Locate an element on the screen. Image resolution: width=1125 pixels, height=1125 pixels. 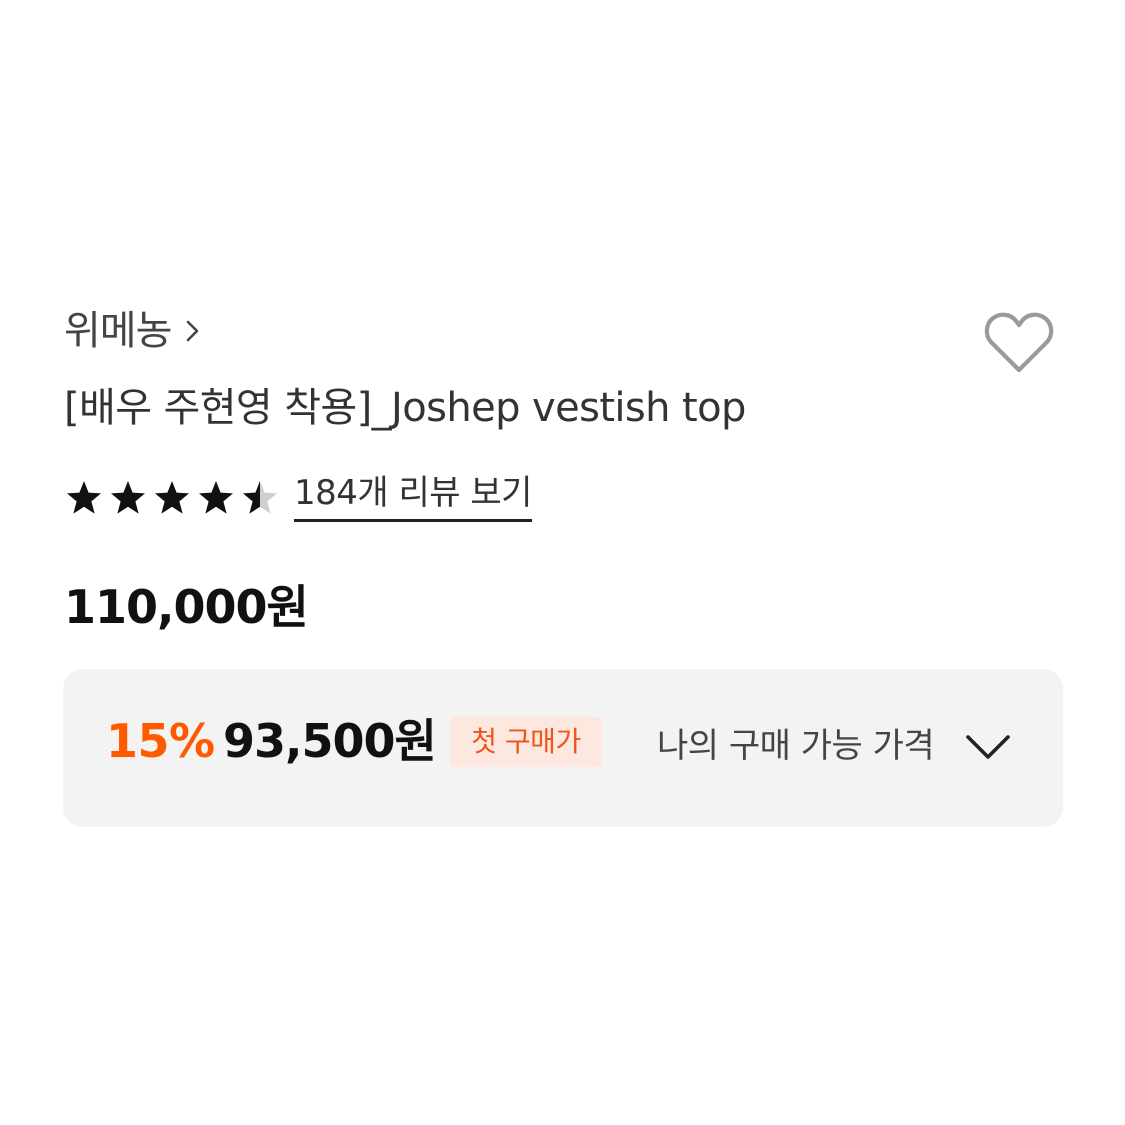
brand-link: 위메농 is located at coordinates (135, 331).